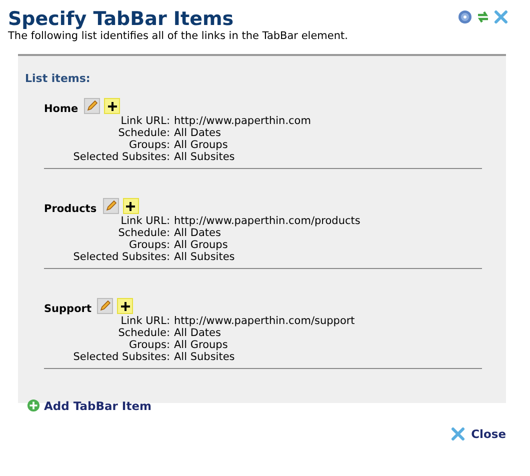 Image resolution: width=530 pixels, height=476 pixels. Describe the element at coordinates (70, 209) in the screenshot. I see `item-name: Products` at that location.